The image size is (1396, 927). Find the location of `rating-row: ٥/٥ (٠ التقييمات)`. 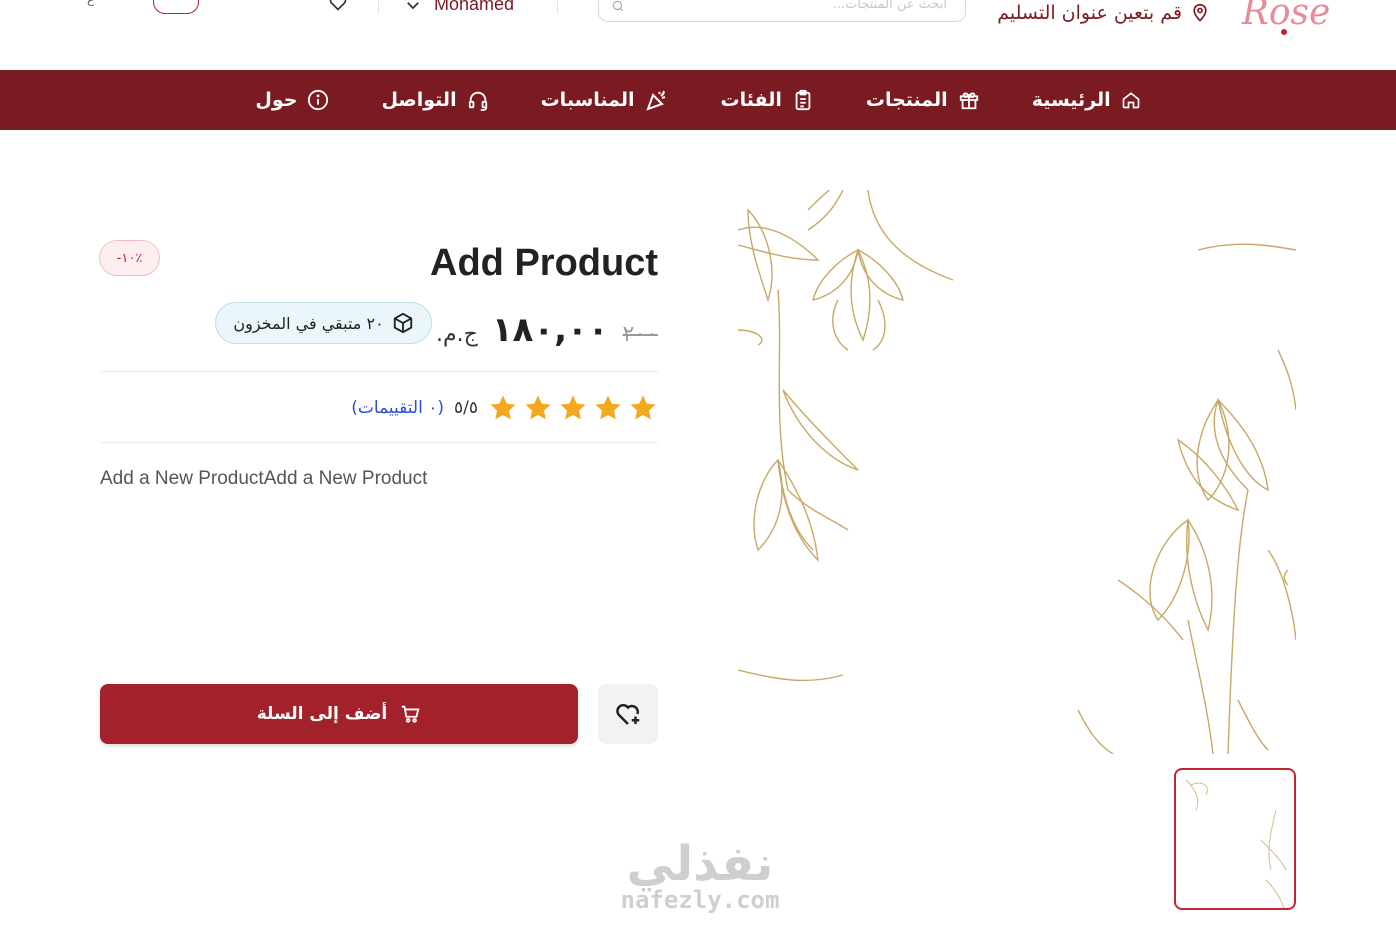

rating-row: ٥/٥ (٠ التقييمات) is located at coordinates (479, 408).